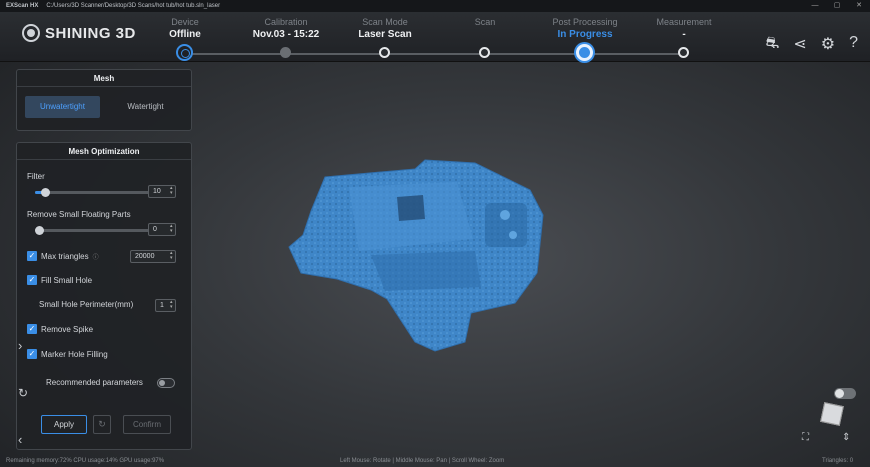 The height and width of the screenshot is (467, 870). Describe the element at coordinates (62, 107) in the screenshot. I see `unwatertight-button: Unwatertight` at that location.